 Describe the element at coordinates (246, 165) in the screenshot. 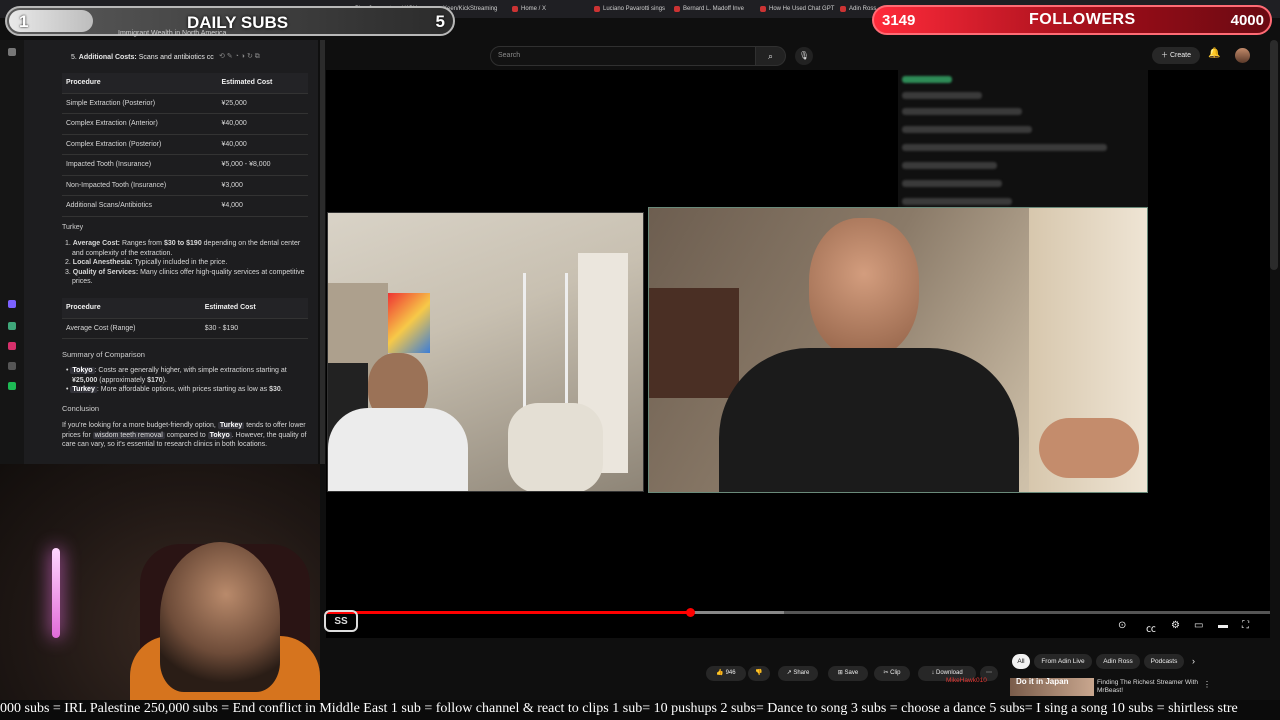

I see `table-cell: ¥5,000 - ¥8,000` at that location.